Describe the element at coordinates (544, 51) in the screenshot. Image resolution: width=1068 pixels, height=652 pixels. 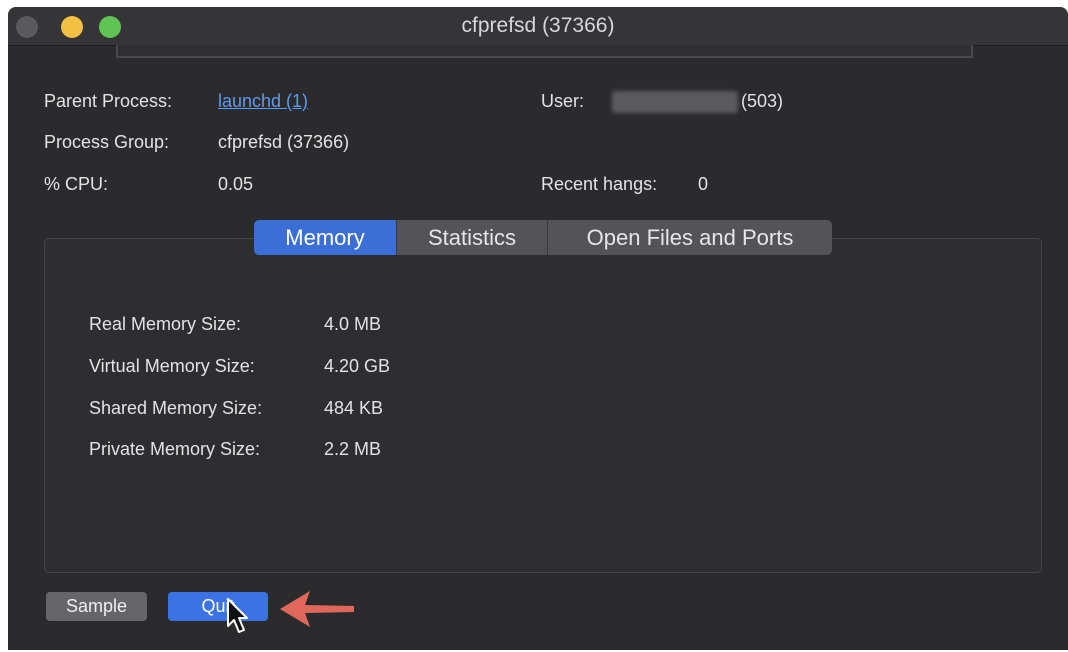
I see `sheet-edge` at that location.